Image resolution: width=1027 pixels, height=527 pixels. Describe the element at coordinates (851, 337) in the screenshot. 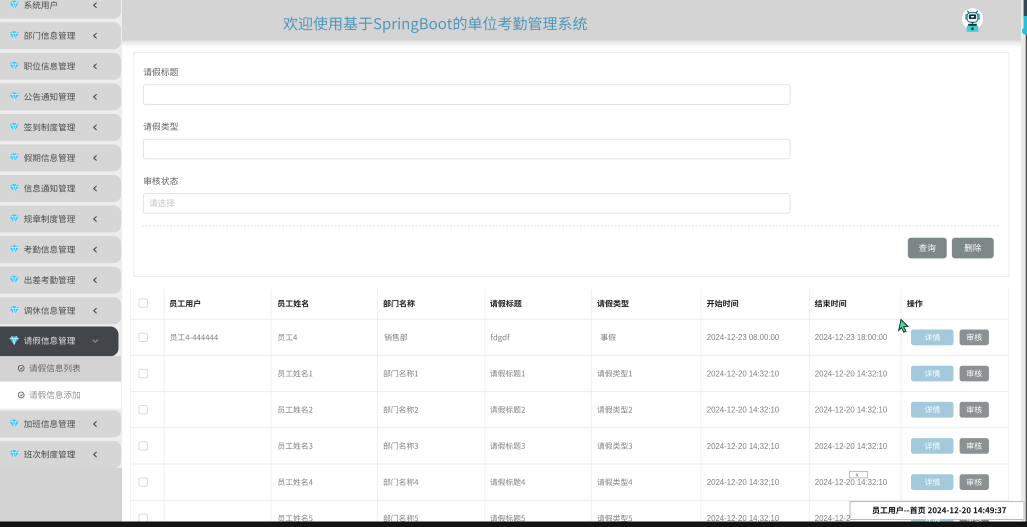

I see `svg-text: 2024-12-23 18:00:00` at that location.